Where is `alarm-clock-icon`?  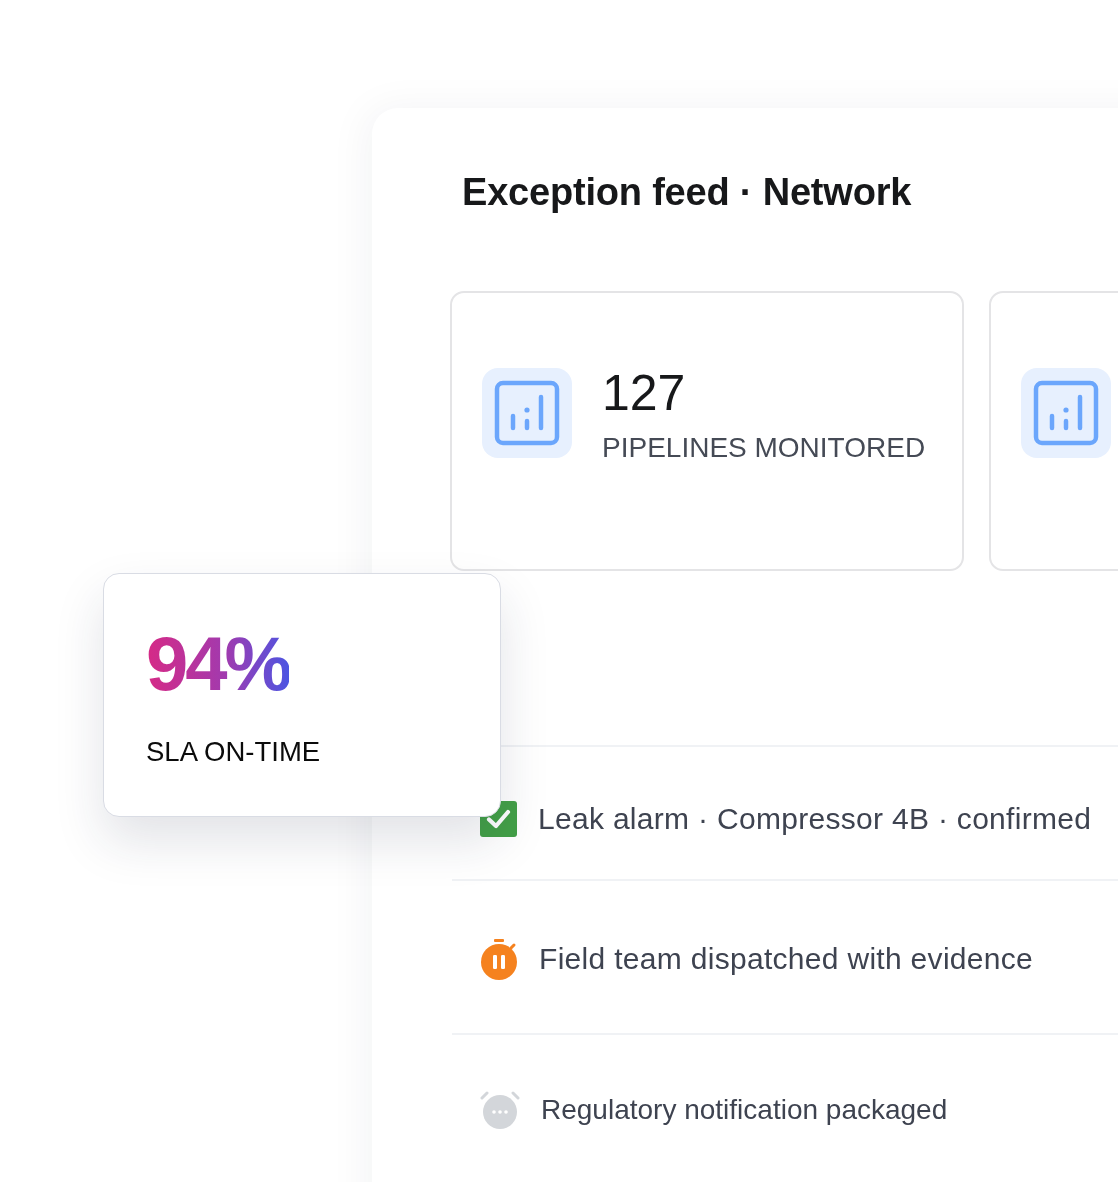 alarm-clock-icon is located at coordinates (500, 1109).